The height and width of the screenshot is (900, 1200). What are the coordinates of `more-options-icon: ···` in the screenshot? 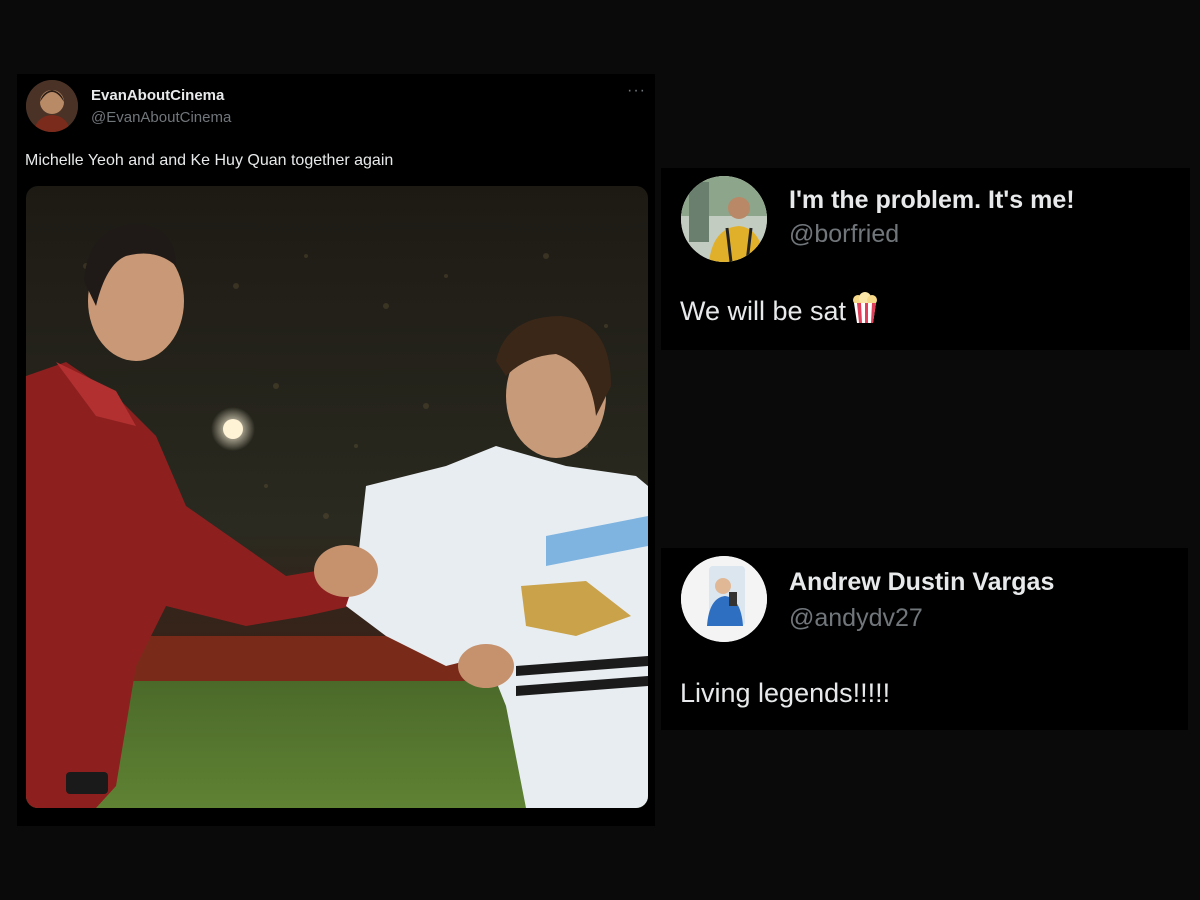 It's located at (636, 91).